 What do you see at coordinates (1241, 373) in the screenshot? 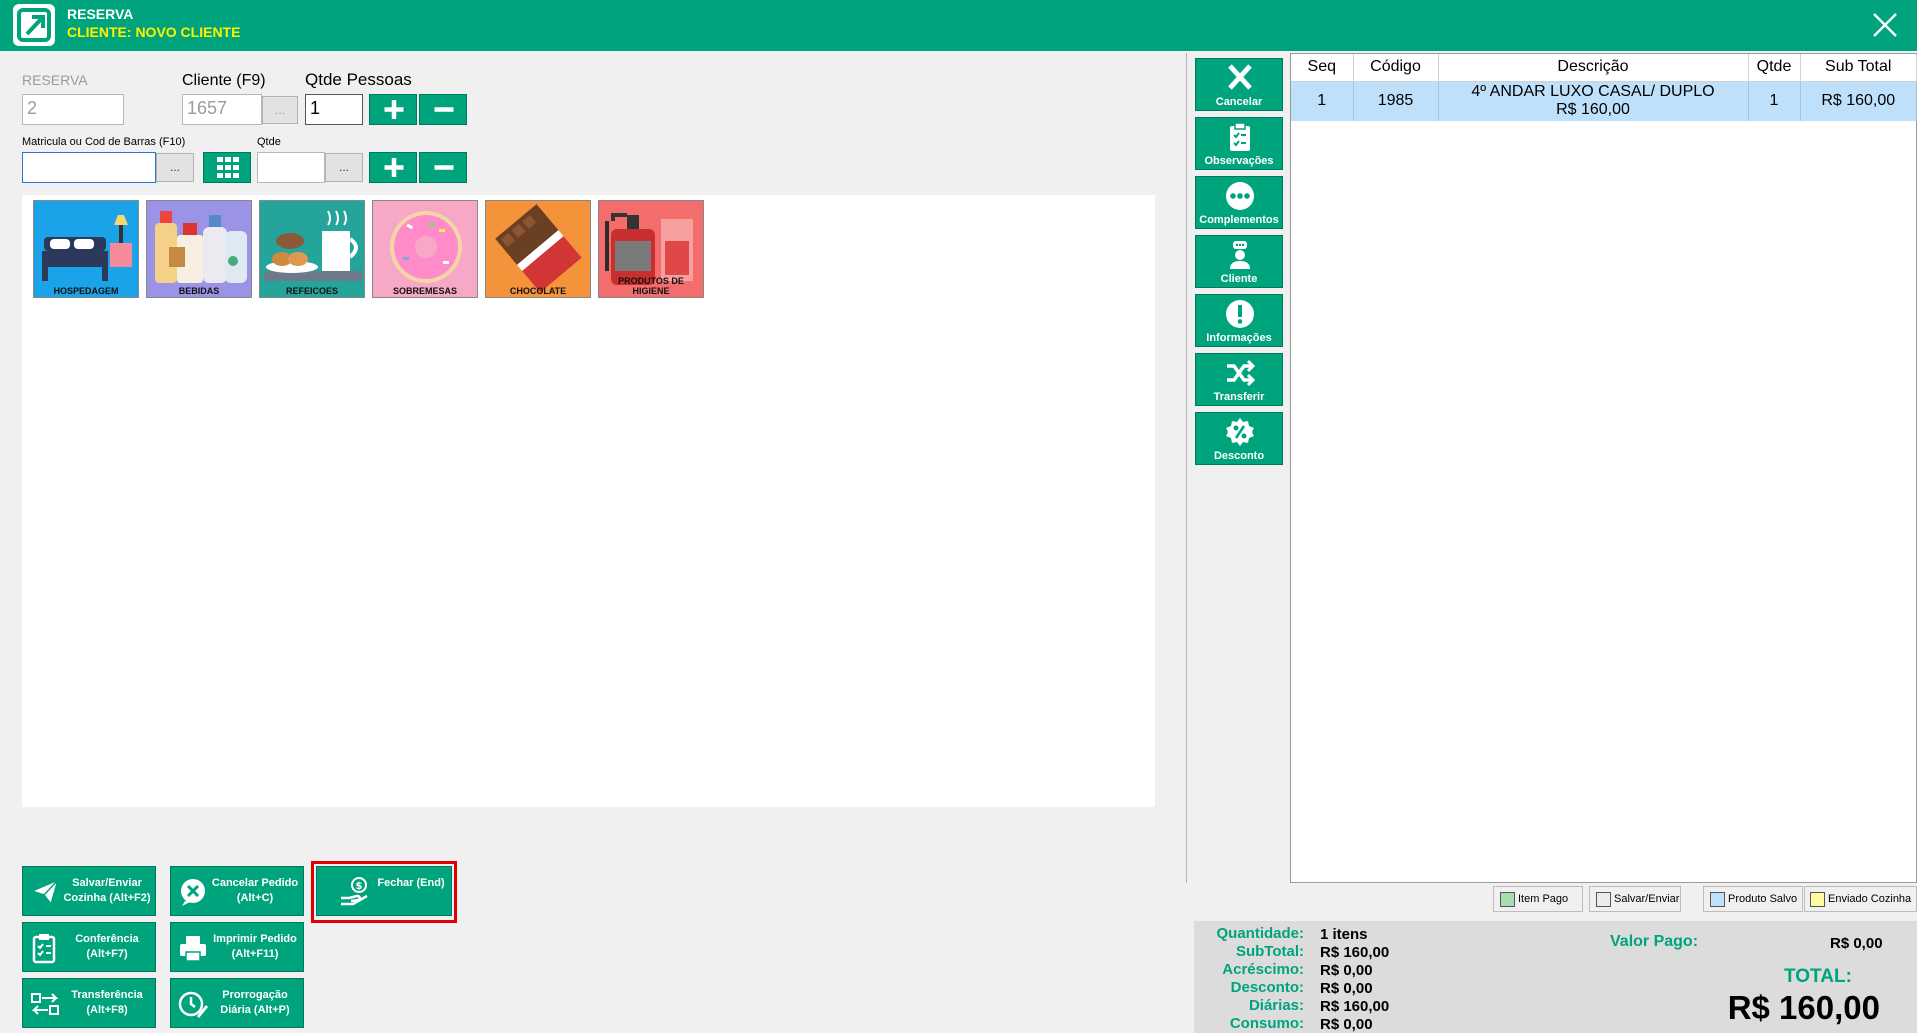
I see `shuffle-icon` at bounding box center [1241, 373].